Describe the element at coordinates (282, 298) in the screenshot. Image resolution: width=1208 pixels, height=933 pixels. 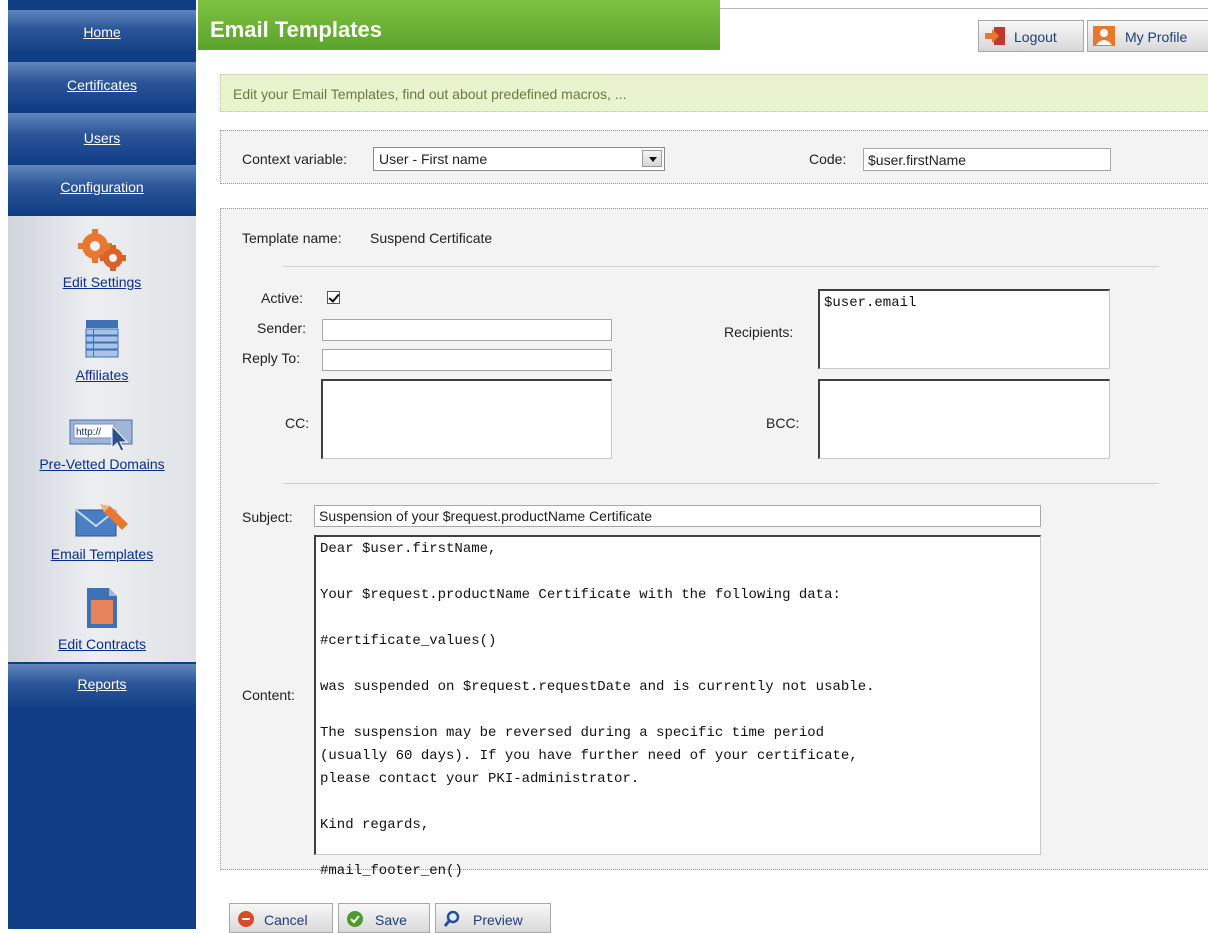
I see `active-label: Active:` at that location.